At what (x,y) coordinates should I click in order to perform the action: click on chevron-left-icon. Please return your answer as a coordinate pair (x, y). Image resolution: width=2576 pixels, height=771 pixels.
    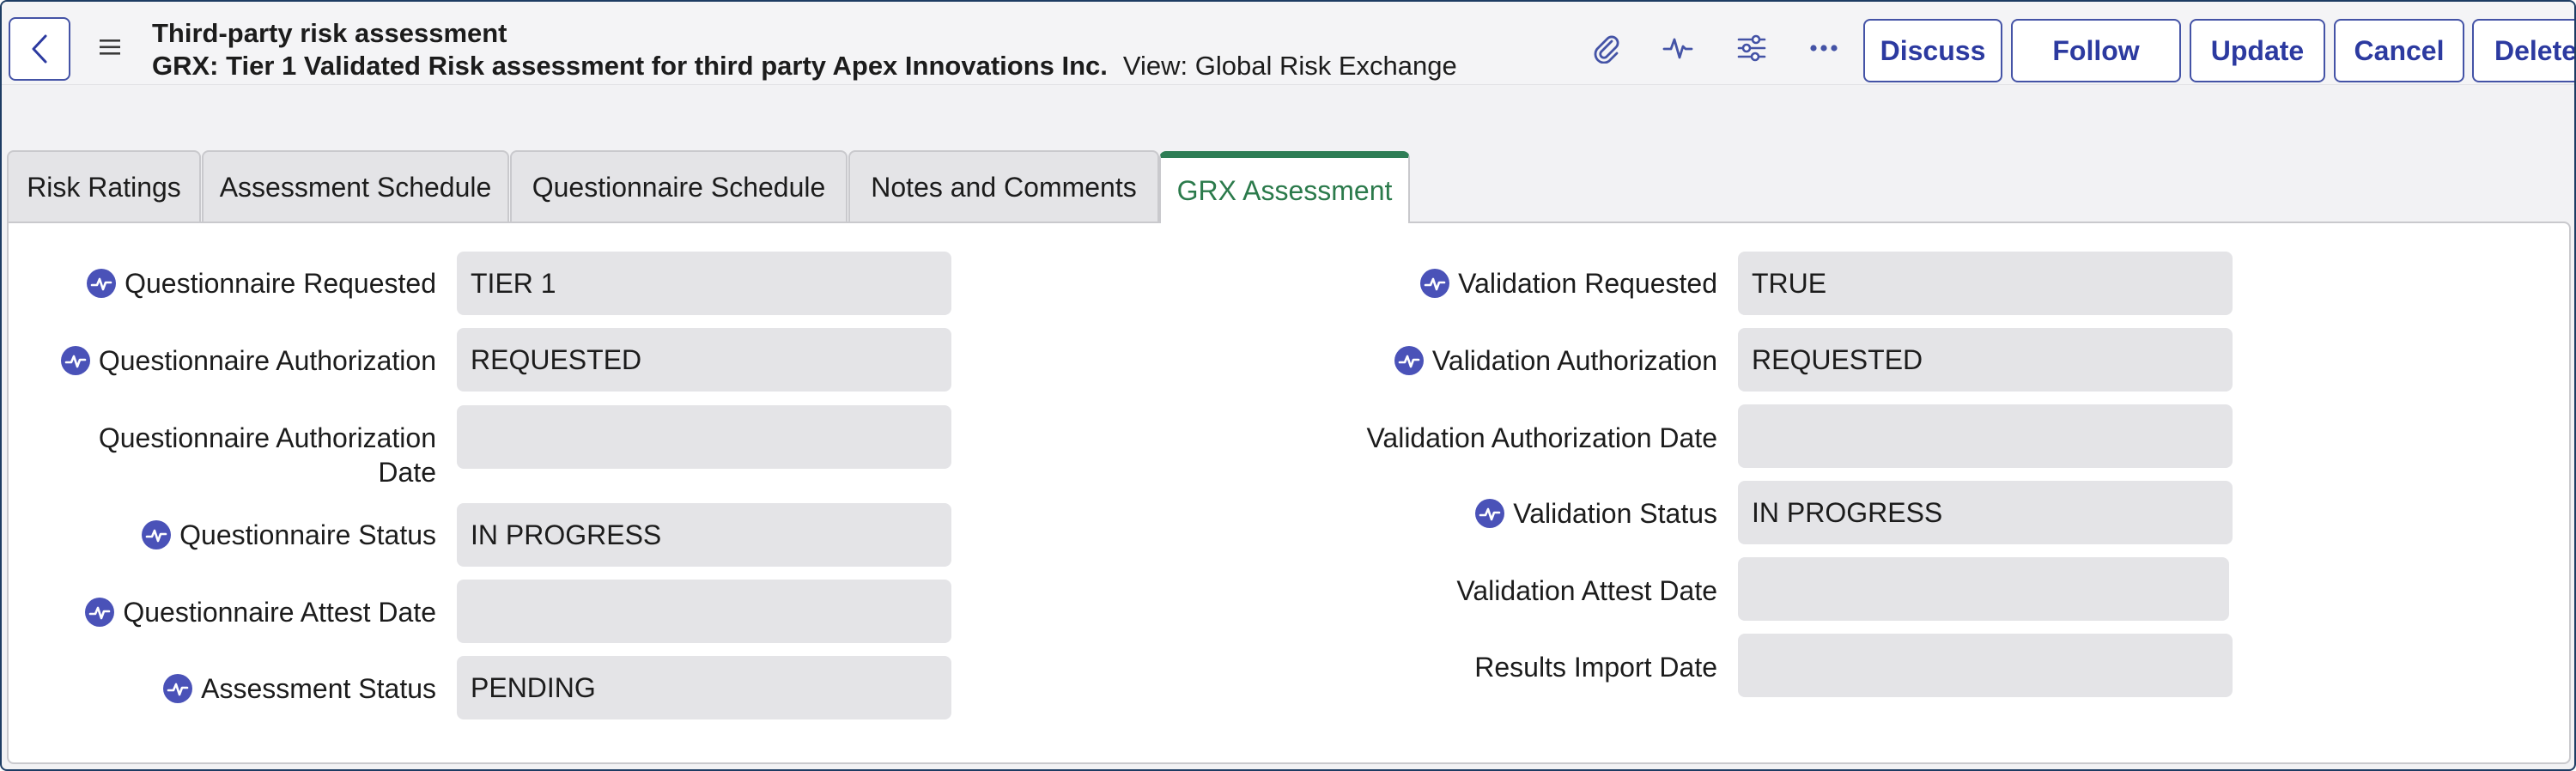
    Looking at the image, I should click on (40, 49).